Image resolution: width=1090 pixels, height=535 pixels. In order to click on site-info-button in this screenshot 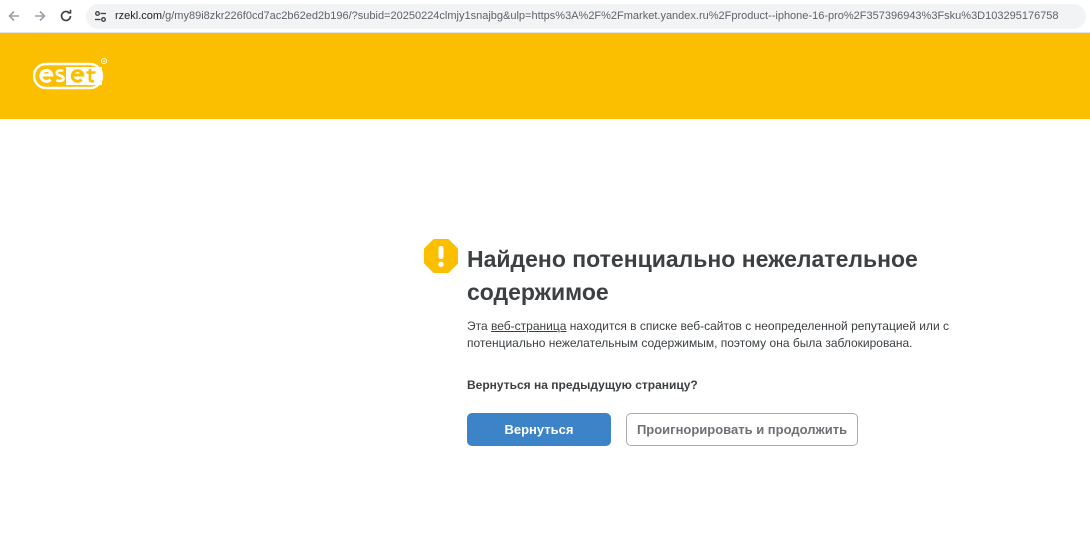, I will do `click(100, 16)`.